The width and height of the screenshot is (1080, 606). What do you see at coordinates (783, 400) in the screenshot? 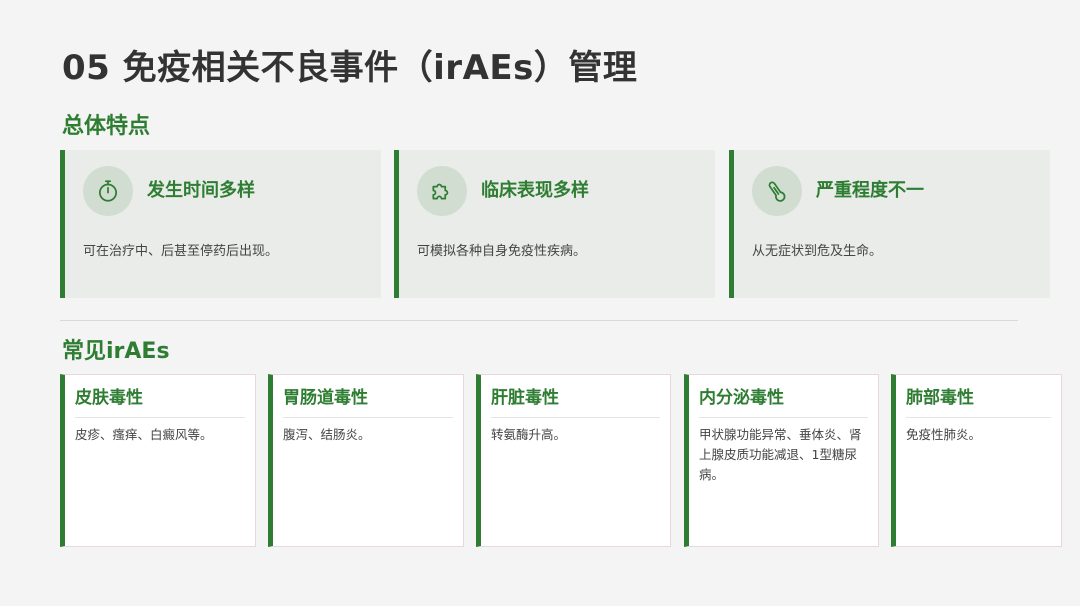
I see `card-title: 内分泌毒性` at bounding box center [783, 400].